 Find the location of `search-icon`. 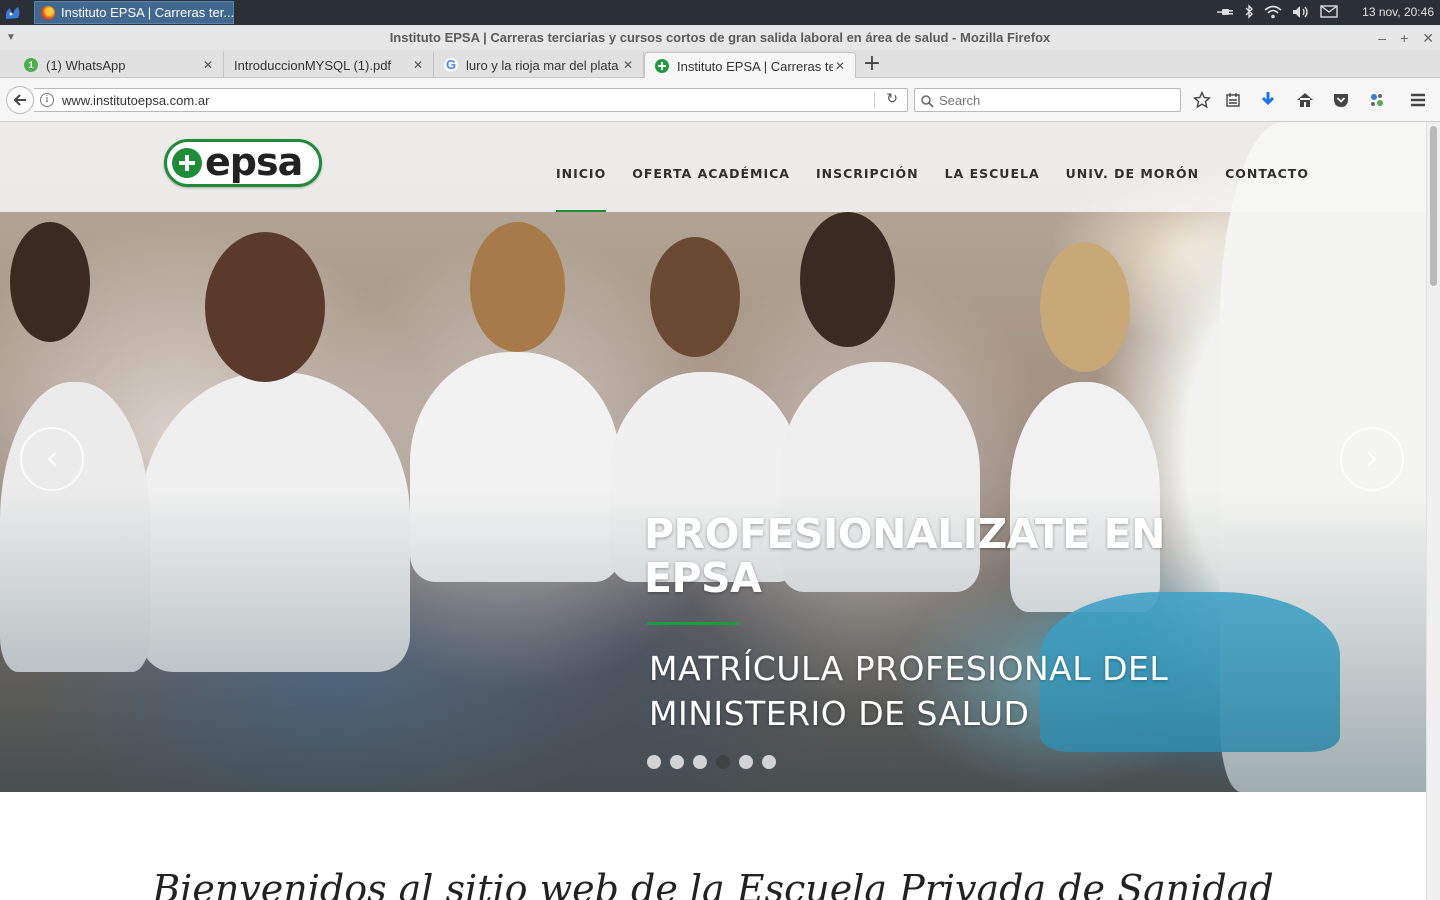

search-icon is located at coordinates (927, 102).